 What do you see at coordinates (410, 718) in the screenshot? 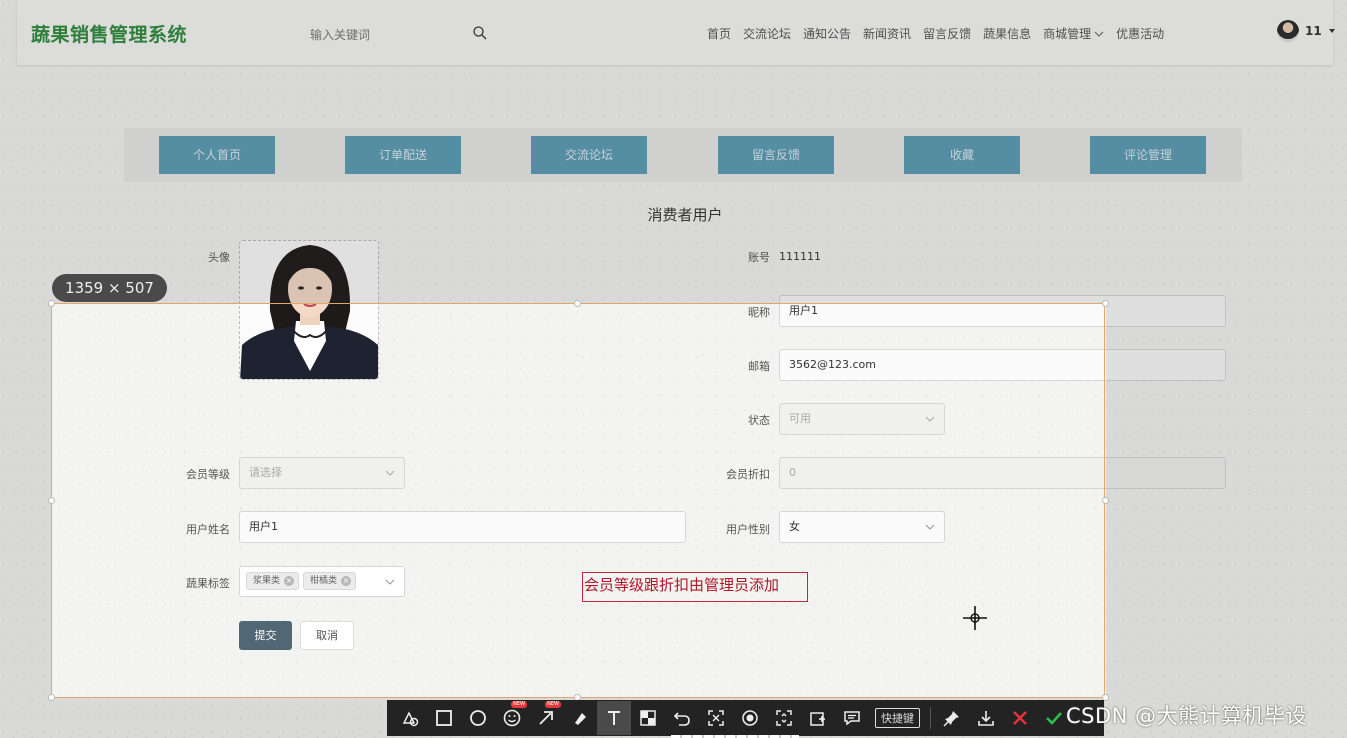
I see `shape-icon` at bounding box center [410, 718].